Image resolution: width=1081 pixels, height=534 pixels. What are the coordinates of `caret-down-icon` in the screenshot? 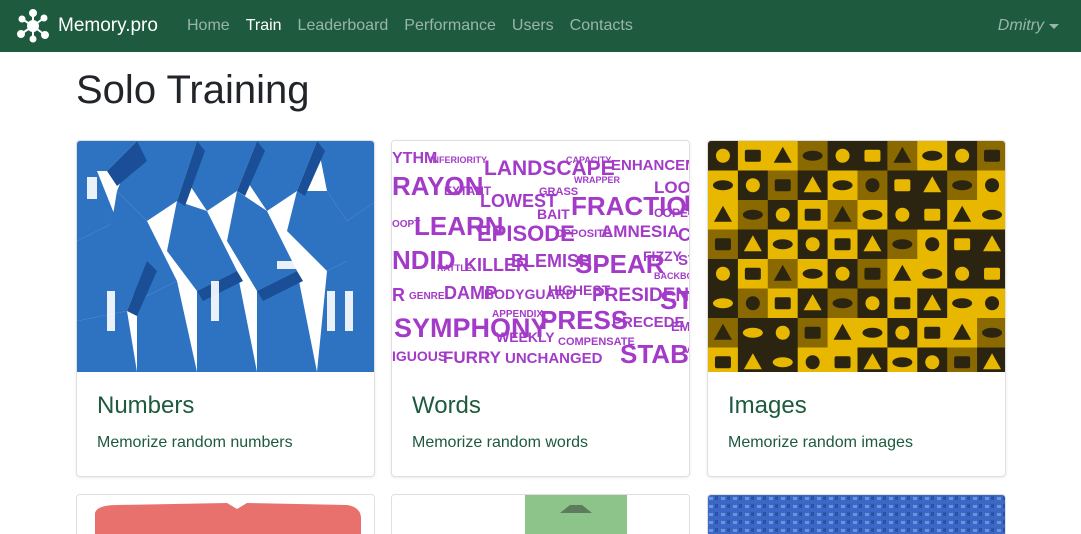 It's located at (1054, 26).